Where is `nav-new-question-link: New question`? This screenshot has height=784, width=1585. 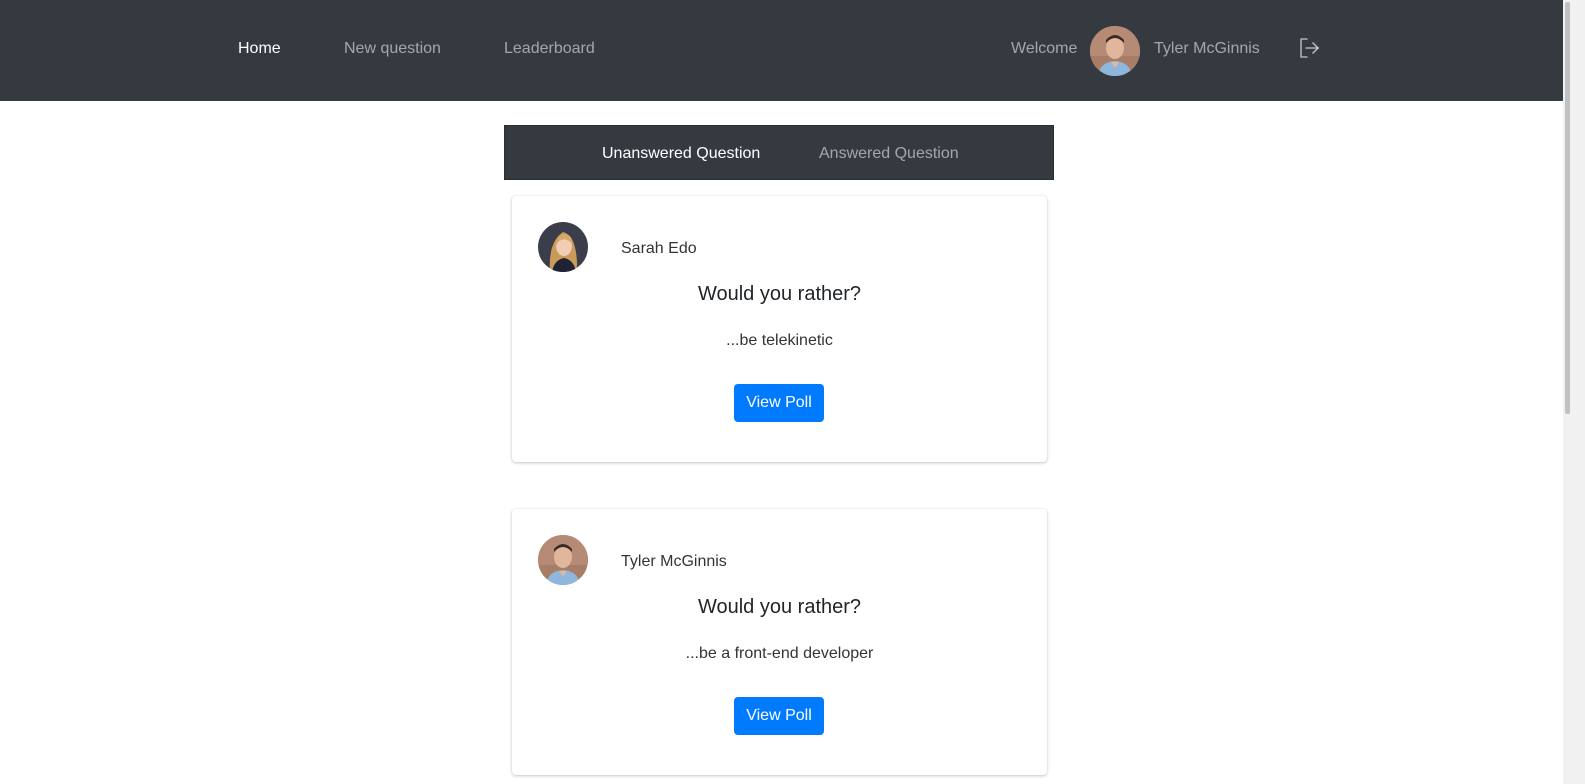 nav-new-question-link: New question is located at coordinates (392, 49).